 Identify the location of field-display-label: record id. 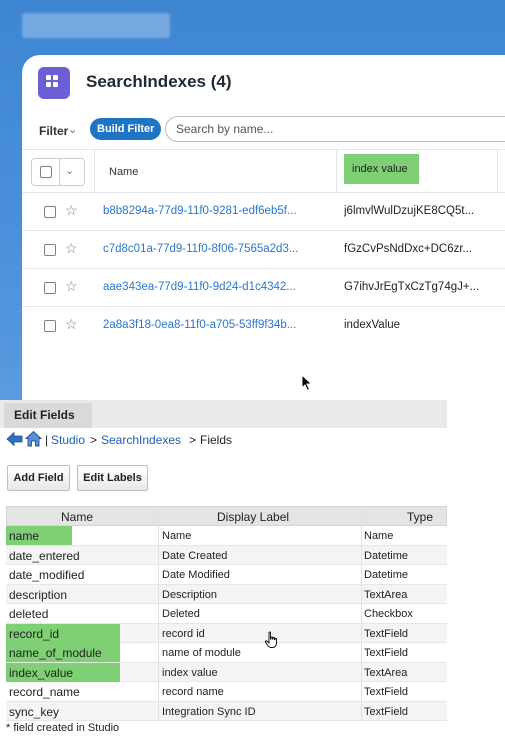
(183, 633).